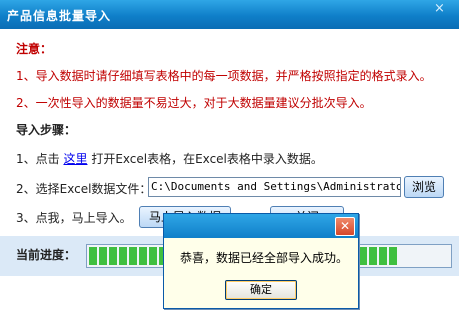  What do you see at coordinates (345, 226) in the screenshot?
I see `dialog-close-icon: ✕` at bounding box center [345, 226].